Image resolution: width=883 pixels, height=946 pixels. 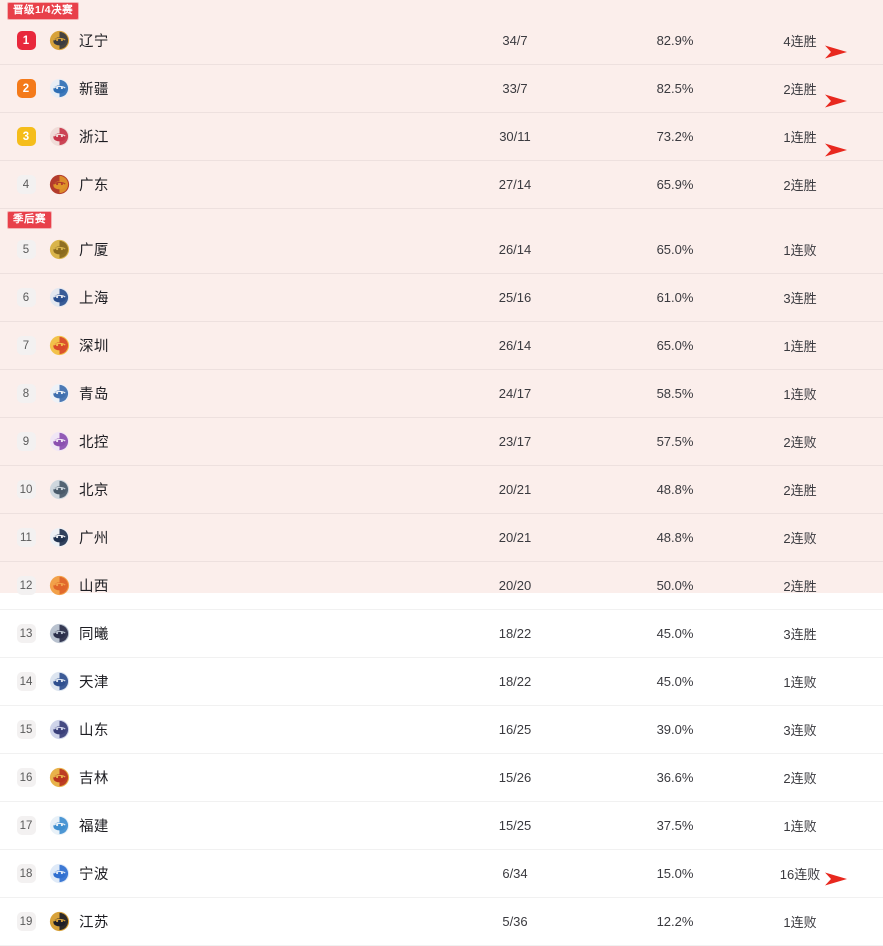 What do you see at coordinates (800, 874) in the screenshot?
I see `streak-cell: 16连败` at bounding box center [800, 874].